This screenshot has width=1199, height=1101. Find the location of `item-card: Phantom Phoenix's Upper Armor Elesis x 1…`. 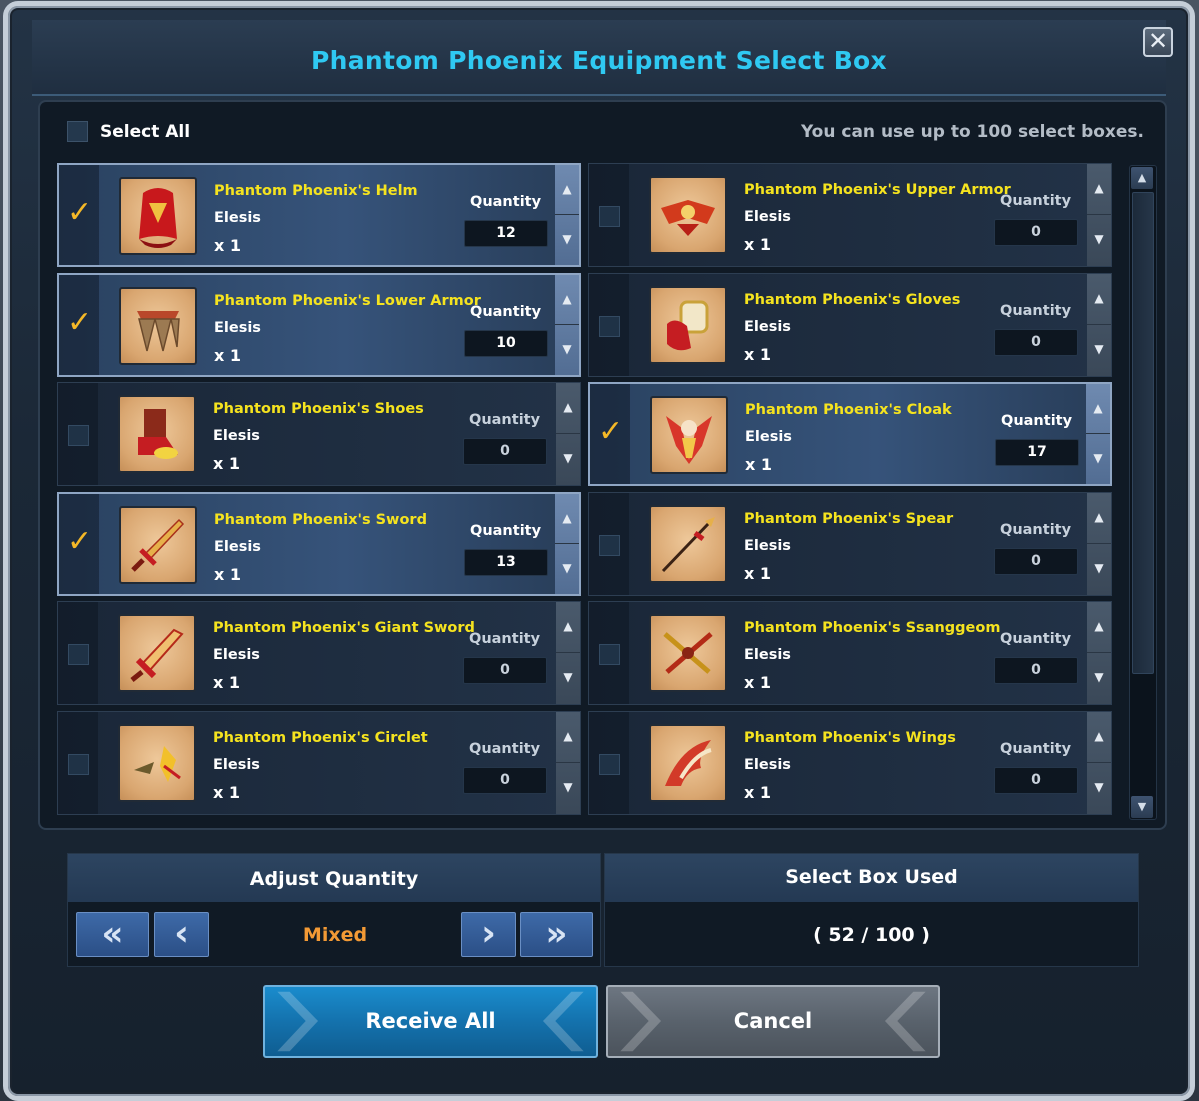

item-card: Phantom Phoenix's Upper Armor Elesis x 1… is located at coordinates (850, 215).